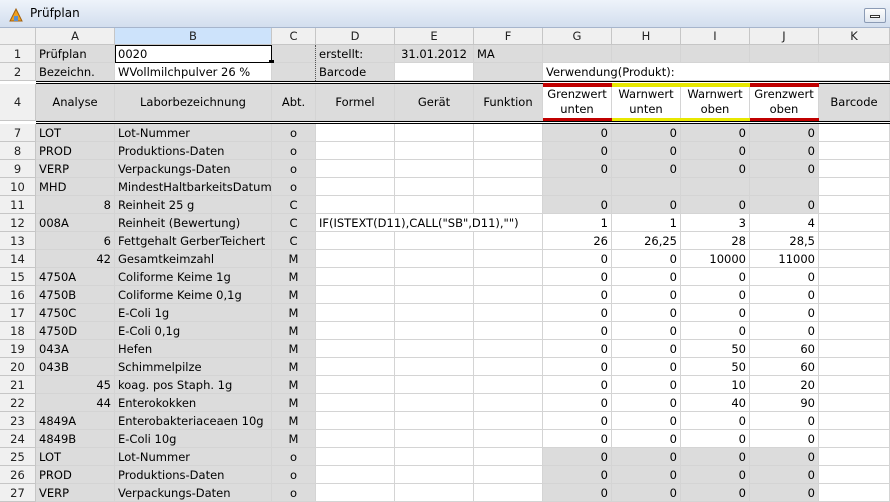 This screenshot has height=502, width=890. Describe the element at coordinates (784, 385) in the screenshot. I see `cell-j21: 20` at that location.